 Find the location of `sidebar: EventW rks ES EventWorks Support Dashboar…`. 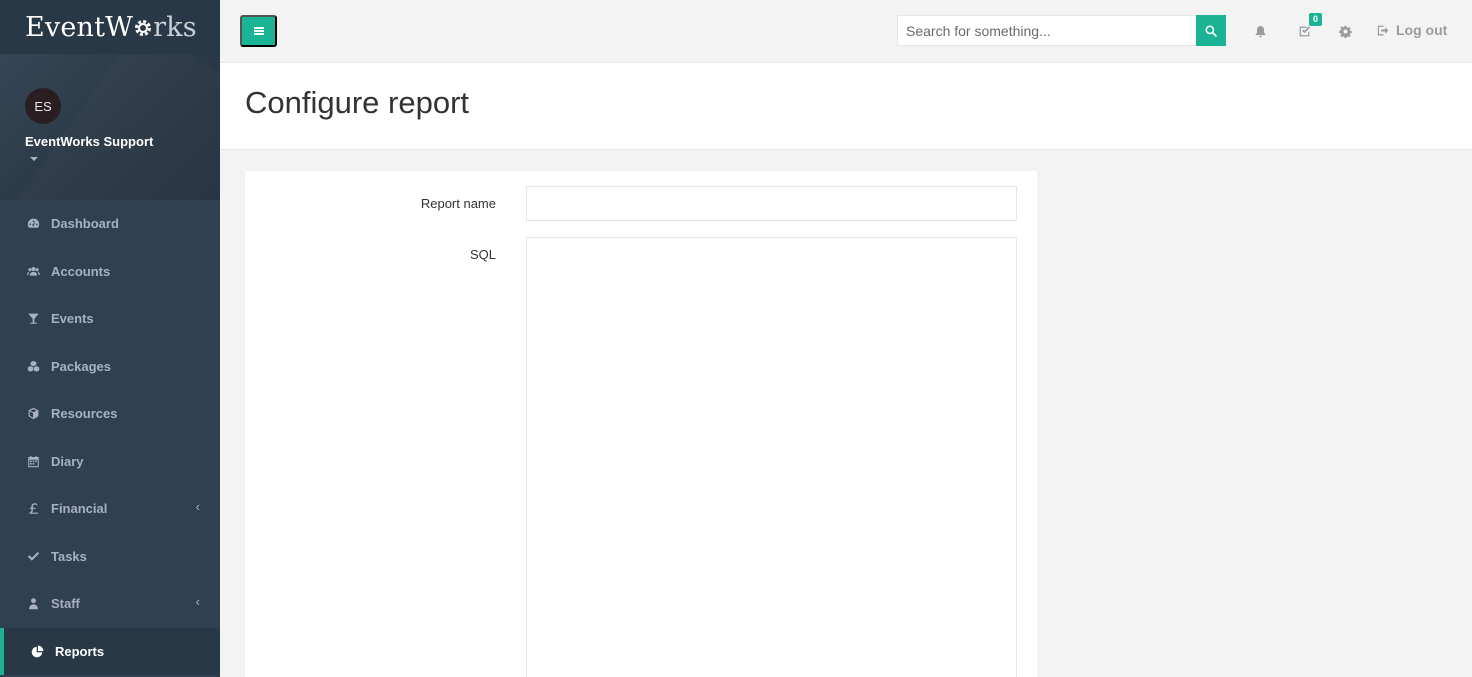

sidebar: EventW rks ES EventWorks Support Dashboar… is located at coordinates (110, 338).